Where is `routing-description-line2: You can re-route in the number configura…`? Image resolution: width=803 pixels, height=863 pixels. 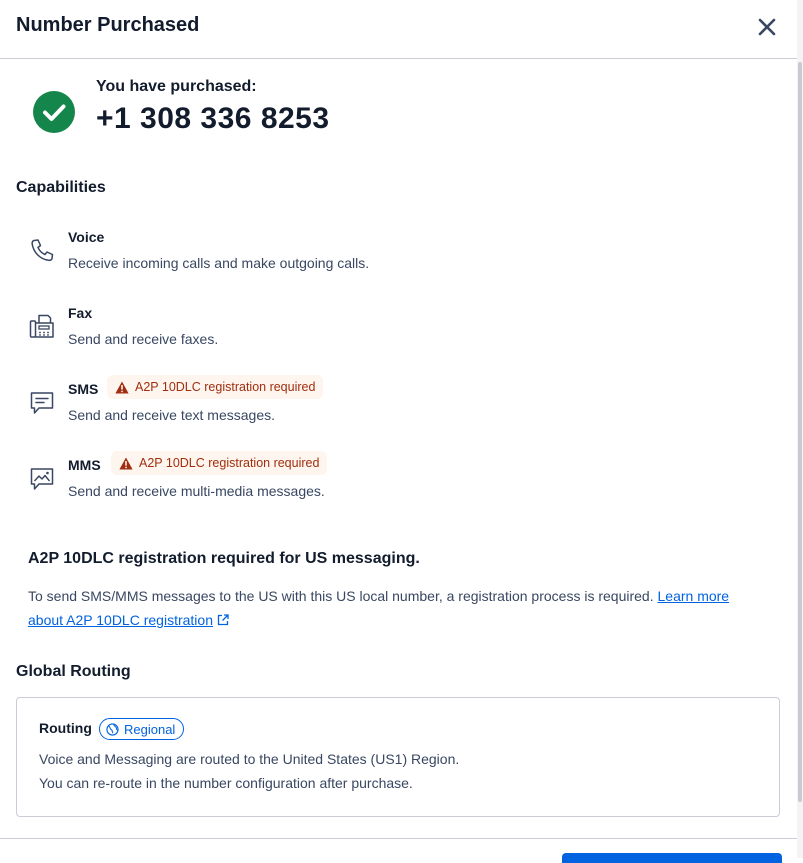
routing-description-line2: You can re-route in the number configura… is located at coordinates (226, 783).